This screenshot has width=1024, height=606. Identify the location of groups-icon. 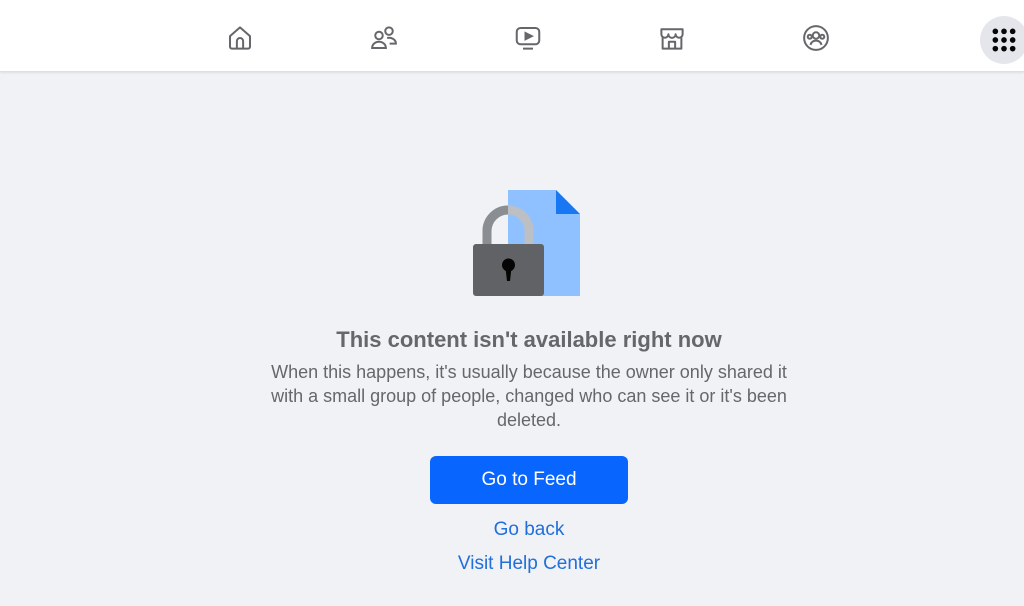
(816, 38).